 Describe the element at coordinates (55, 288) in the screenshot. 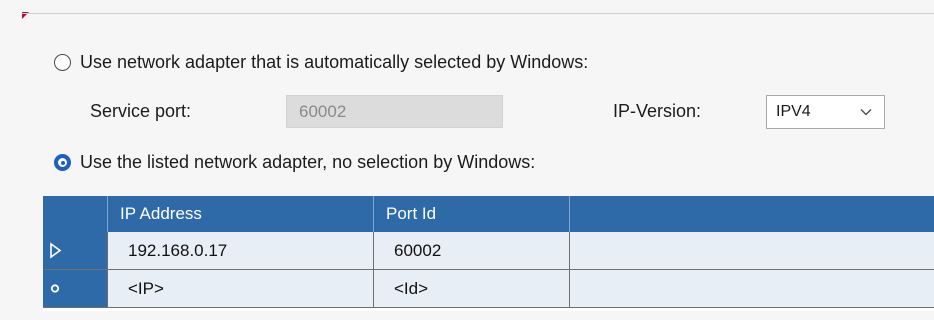

I see `new-row-icon` at that location.